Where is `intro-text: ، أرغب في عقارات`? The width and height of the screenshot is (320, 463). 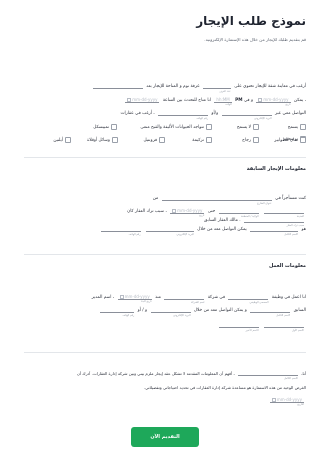
intro-text: ، أرغب في عقارات is located at coordinates (137, 113).